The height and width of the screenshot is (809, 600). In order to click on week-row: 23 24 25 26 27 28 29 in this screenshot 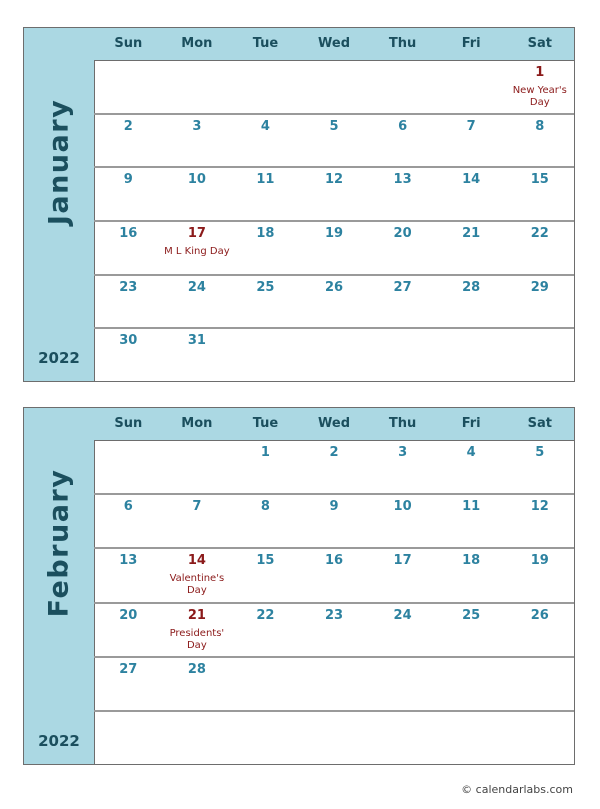, I will do `click(334, 303)`.